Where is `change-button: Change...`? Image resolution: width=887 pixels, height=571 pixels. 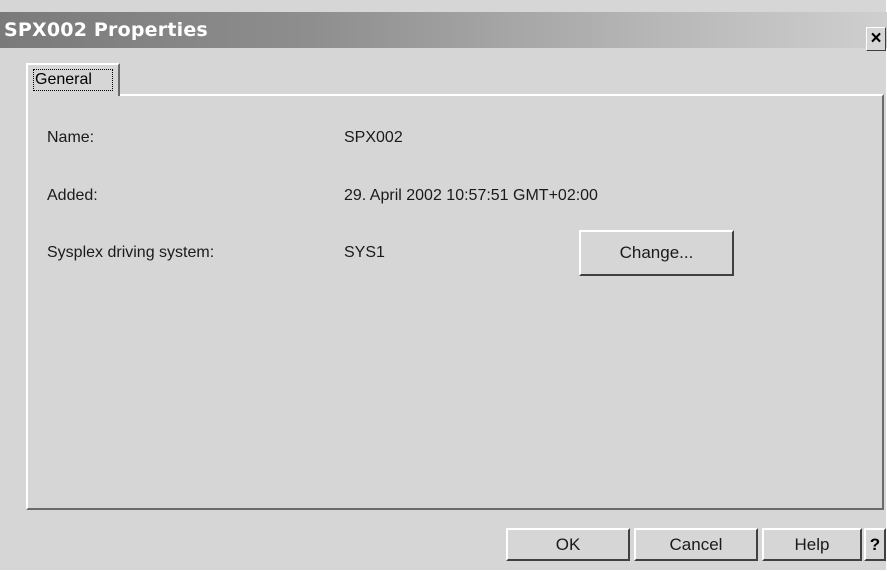
change-button: Change... is located at coordinates (656, 253).